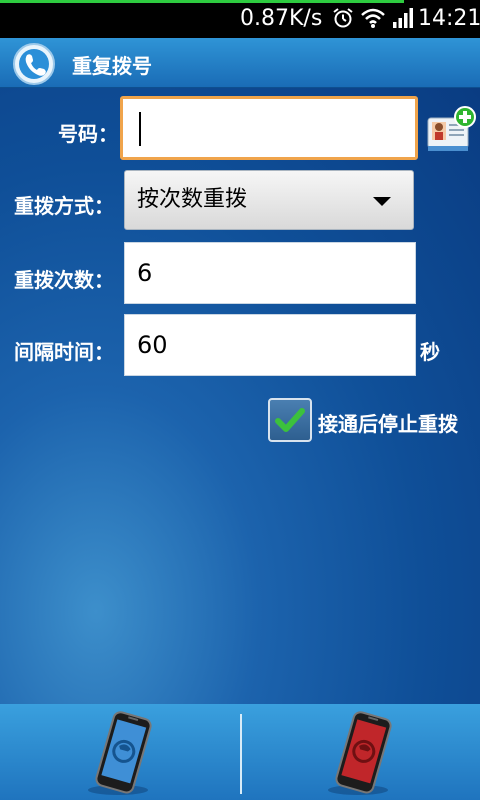  I want to click on network-speed: 0.87K/s, so click(281, 18).